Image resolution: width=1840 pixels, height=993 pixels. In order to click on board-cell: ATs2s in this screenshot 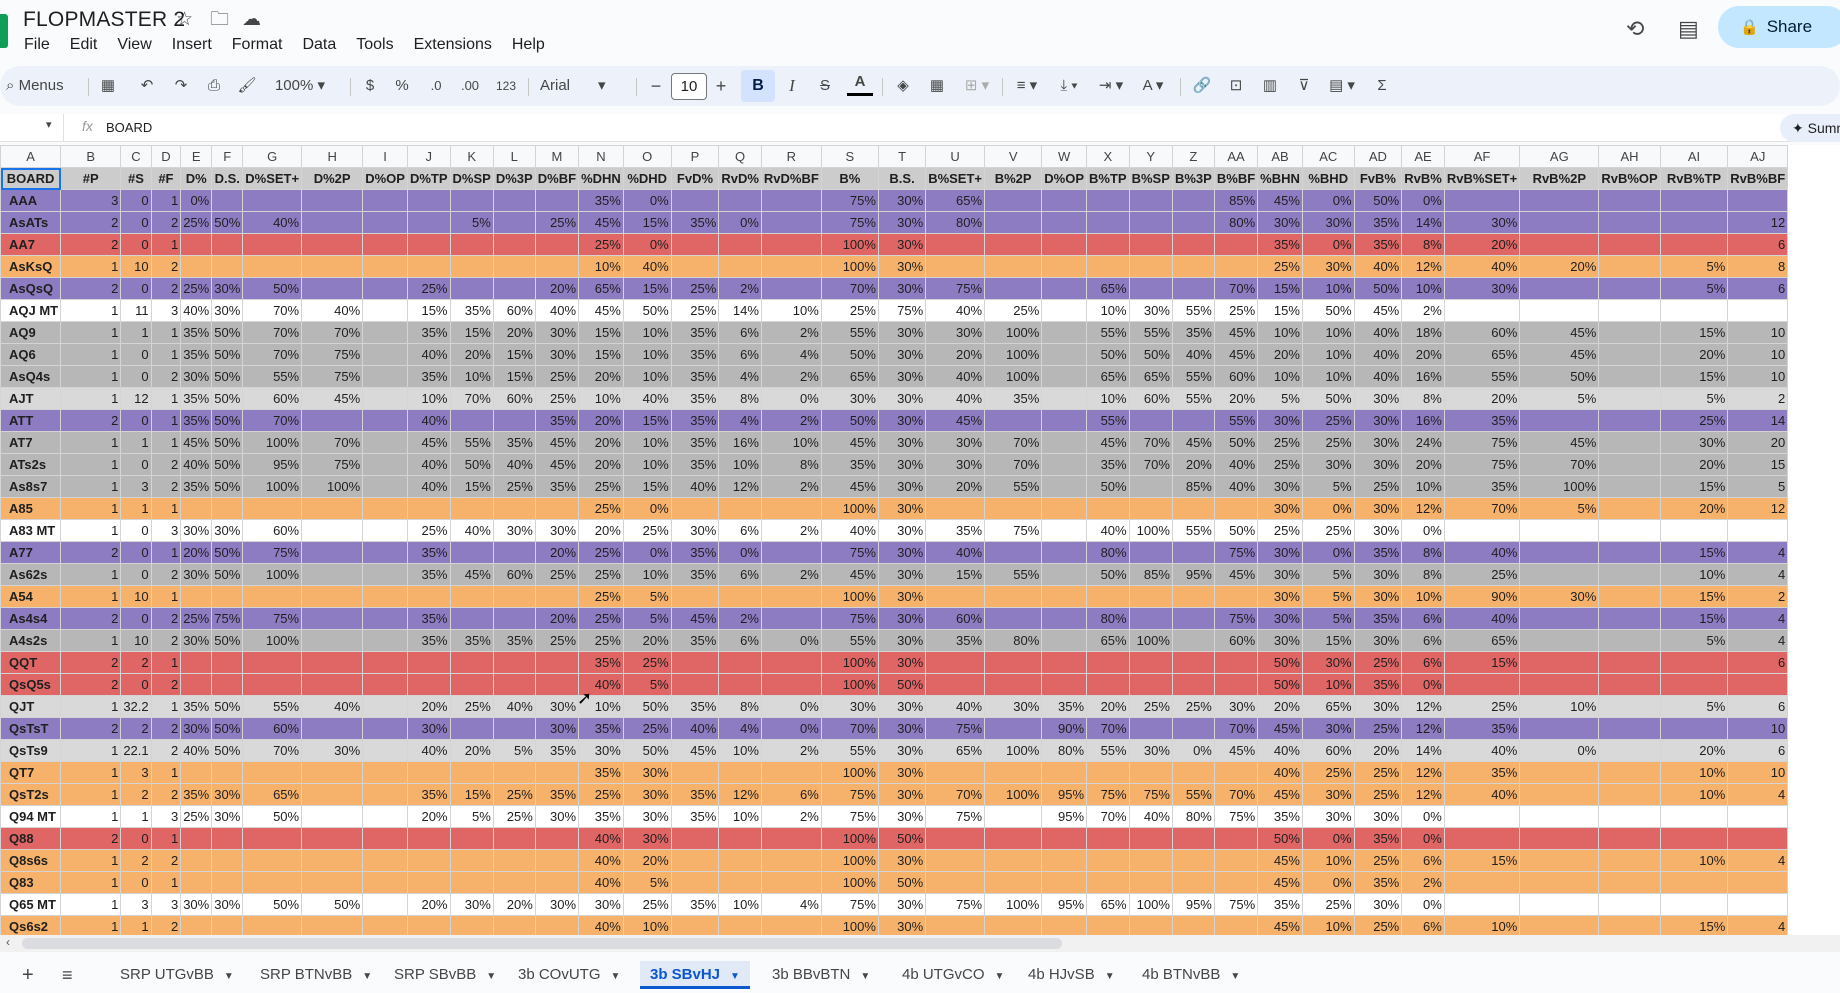, I will do `click(31, 464)`.